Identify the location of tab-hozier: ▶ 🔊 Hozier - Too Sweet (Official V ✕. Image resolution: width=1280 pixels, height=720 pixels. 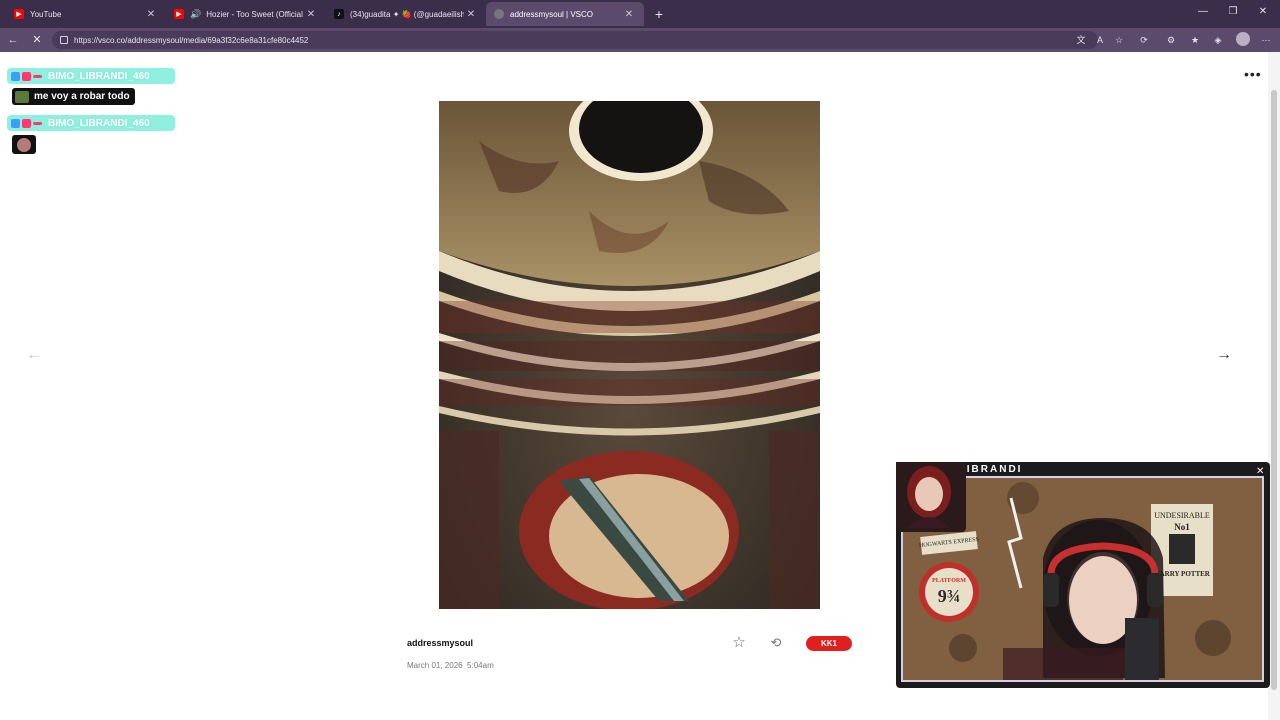
(246, 14).